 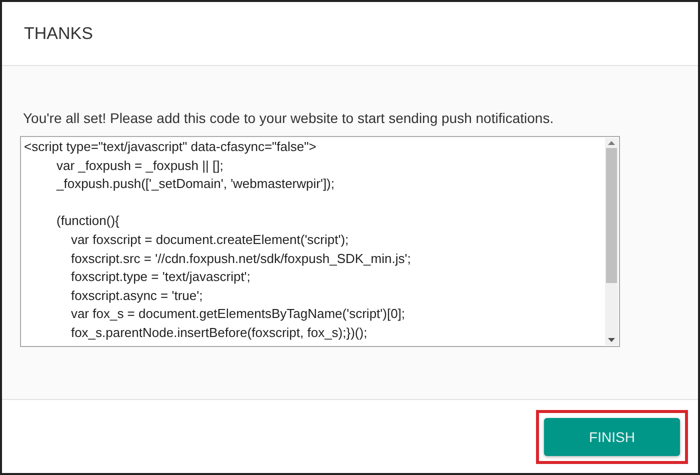 I want to click on code-line: fox_s.parentNode.insertBefore(foxscript, fox_s);})();, so click(x=219, y=333).